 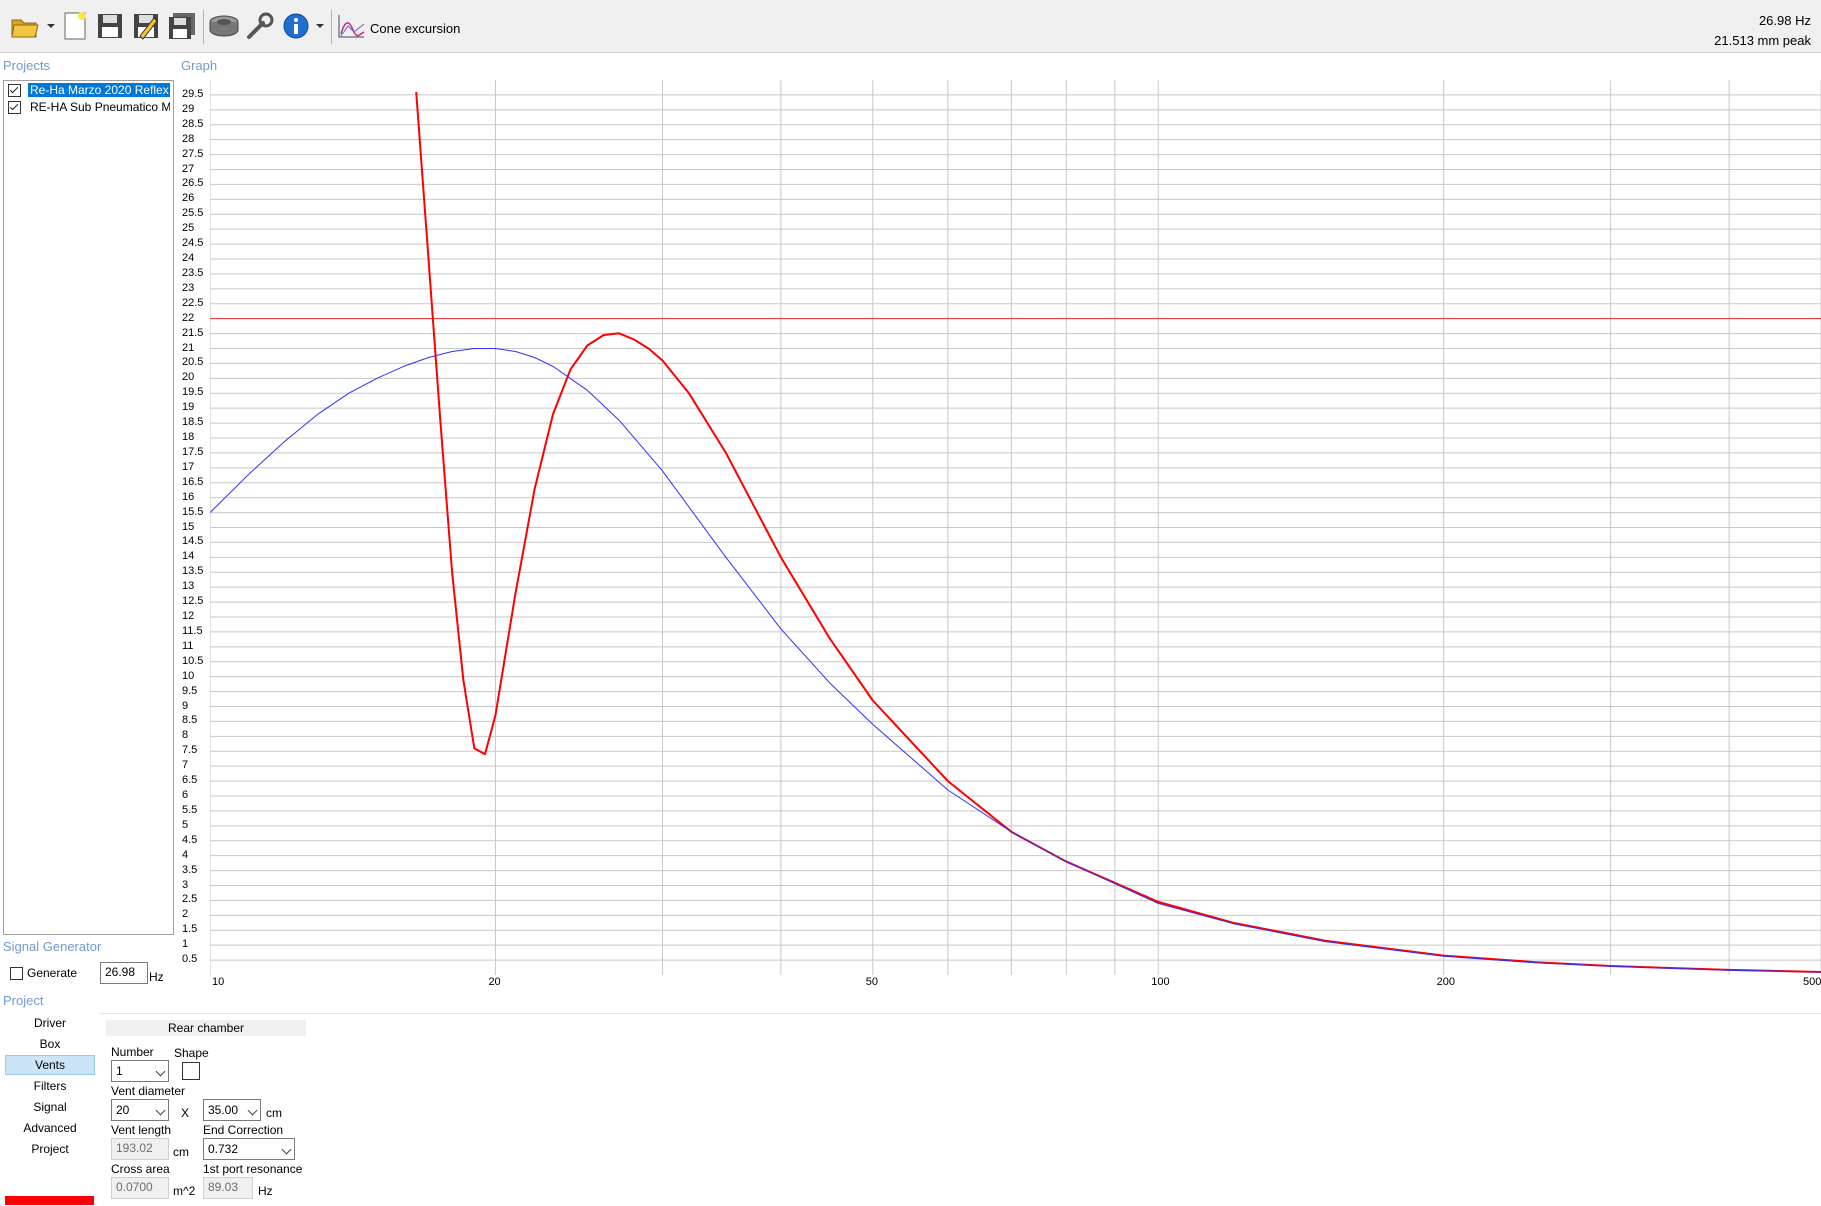 I want to click on y-tick-label: 3.5, so click(x=190, y=869).